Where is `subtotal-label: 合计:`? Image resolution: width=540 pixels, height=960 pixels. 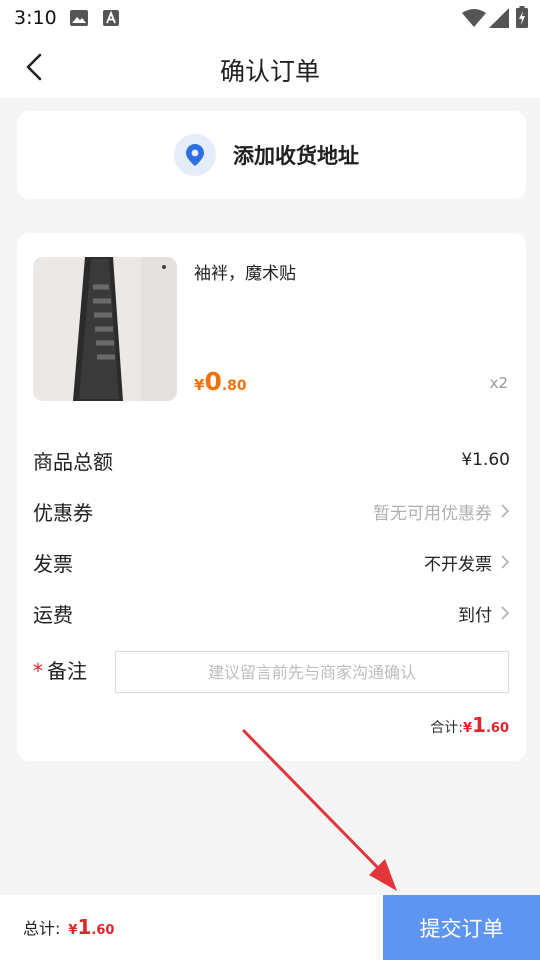 subtotal-label: 合计: is located at coordinates (446, 728).